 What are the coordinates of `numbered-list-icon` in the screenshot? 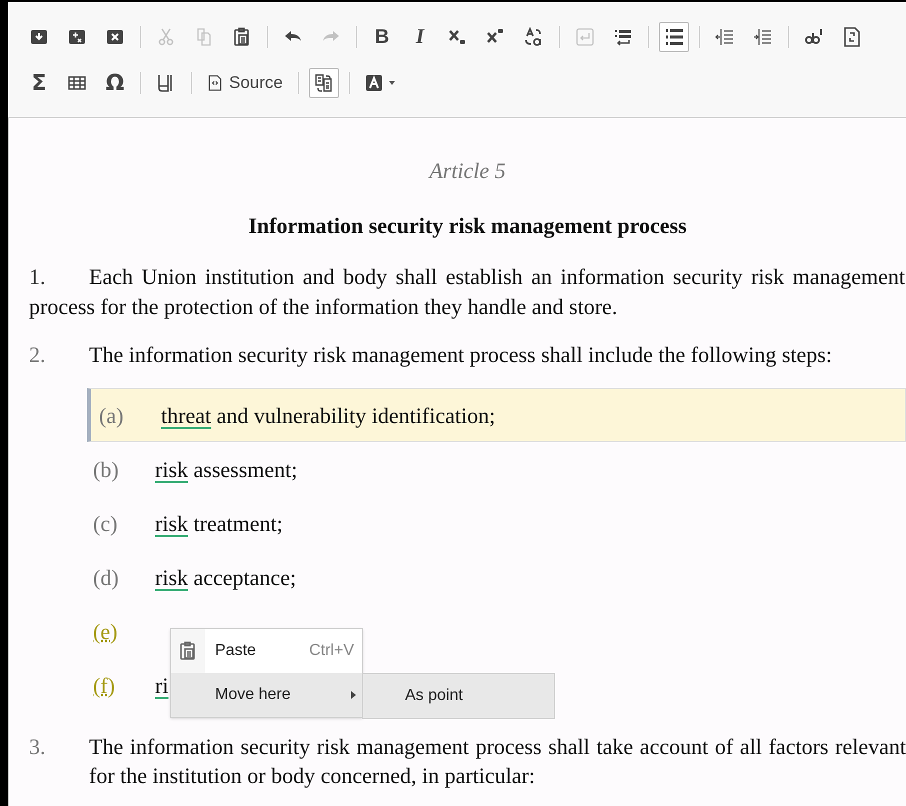 It's located at (674, 37).